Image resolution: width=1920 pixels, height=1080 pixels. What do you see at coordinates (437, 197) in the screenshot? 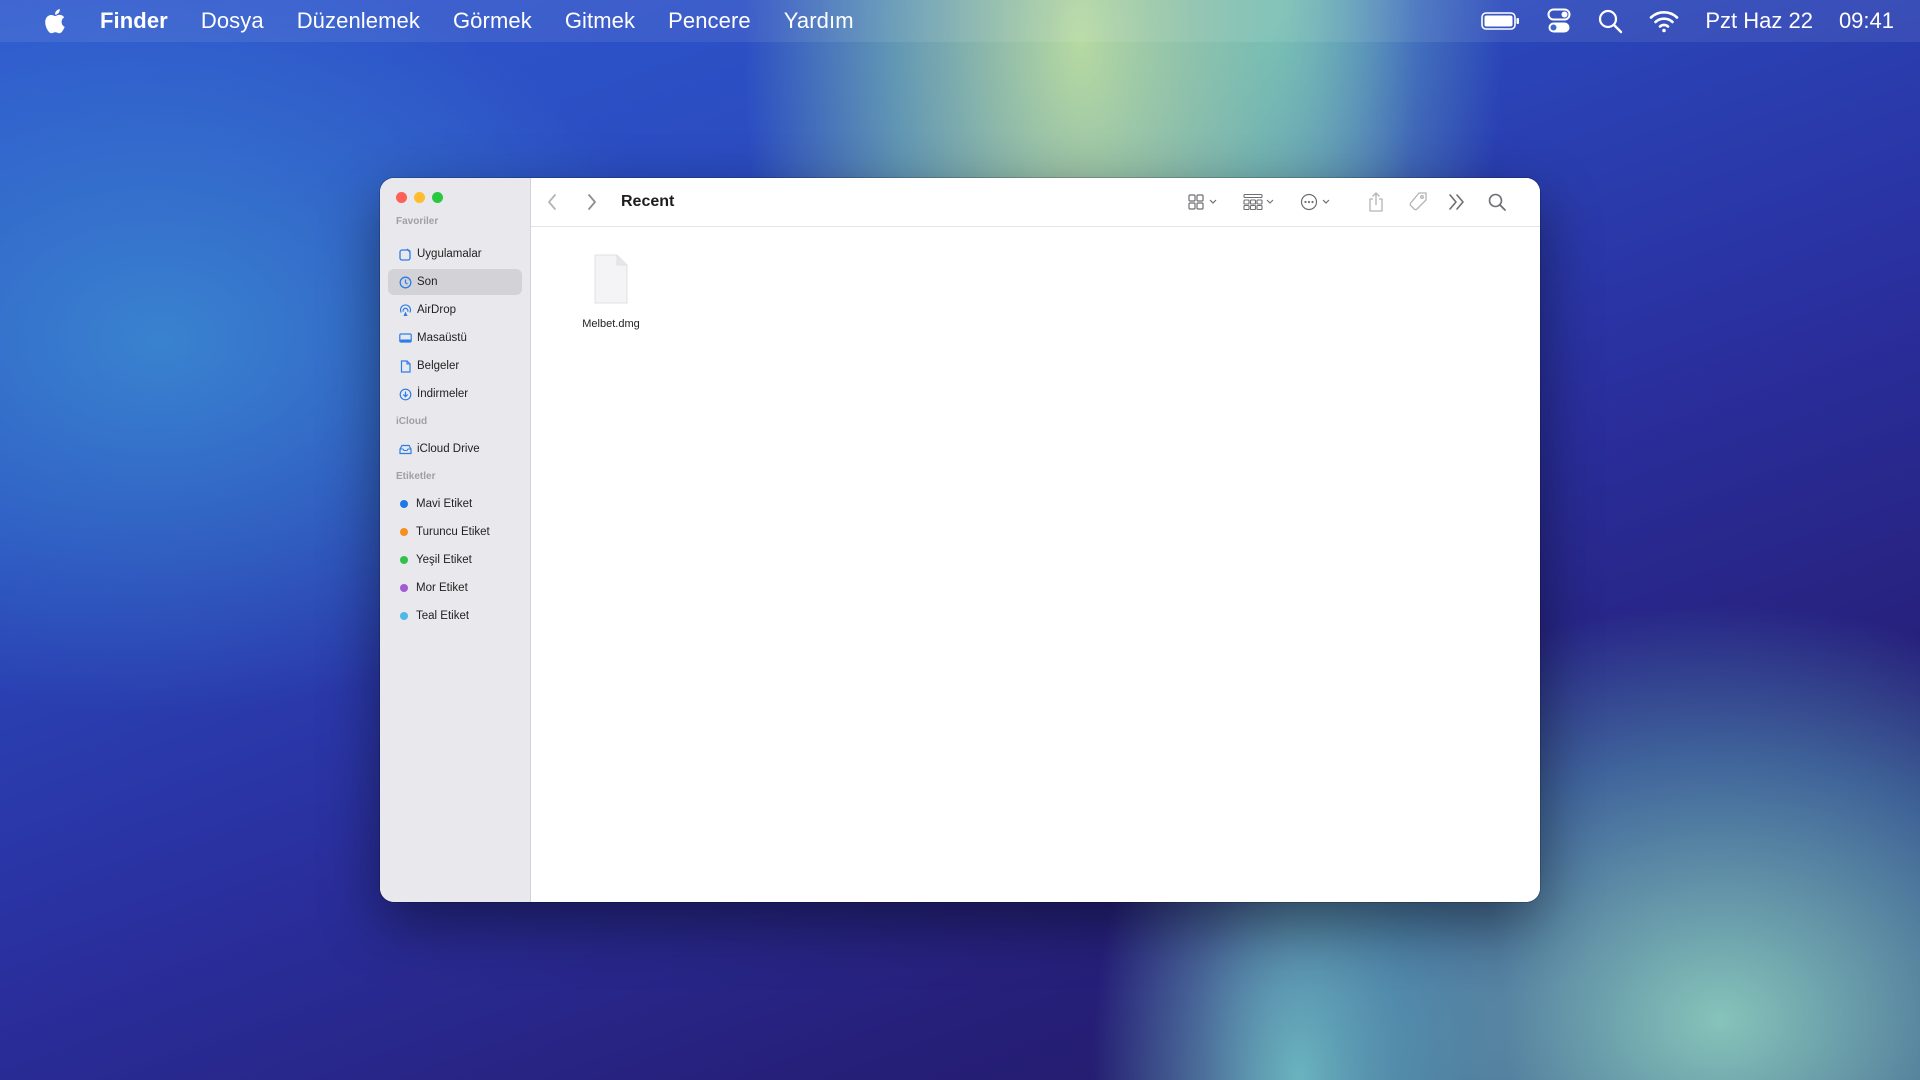
I see `zoom-button` at bounding box center [437, 197].